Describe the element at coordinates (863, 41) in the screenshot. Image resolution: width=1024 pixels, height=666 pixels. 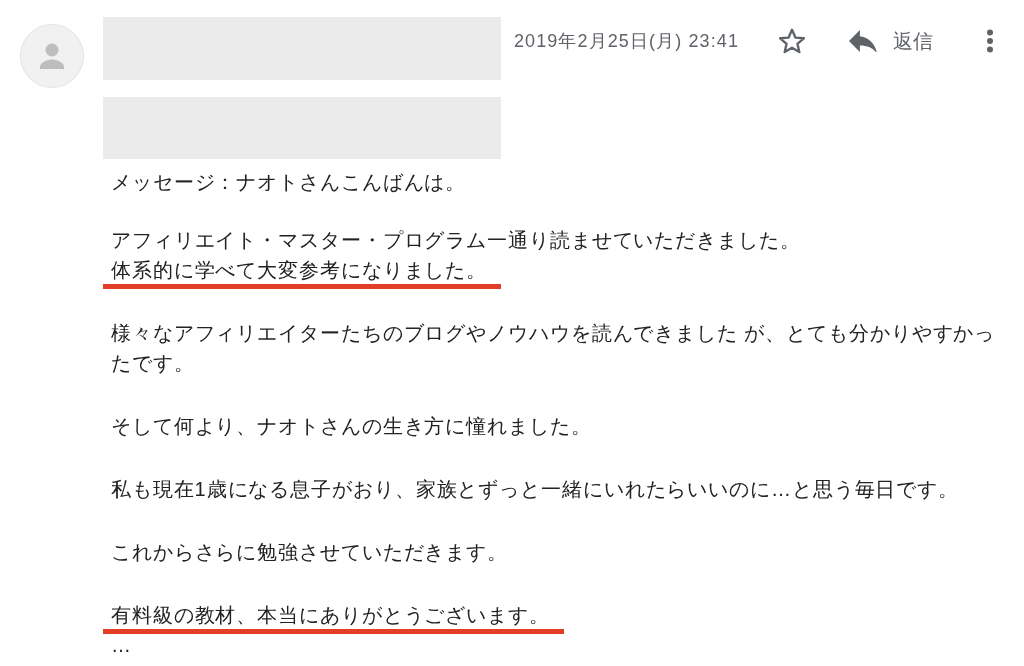
I see `reply-arrow-icon` at that location.